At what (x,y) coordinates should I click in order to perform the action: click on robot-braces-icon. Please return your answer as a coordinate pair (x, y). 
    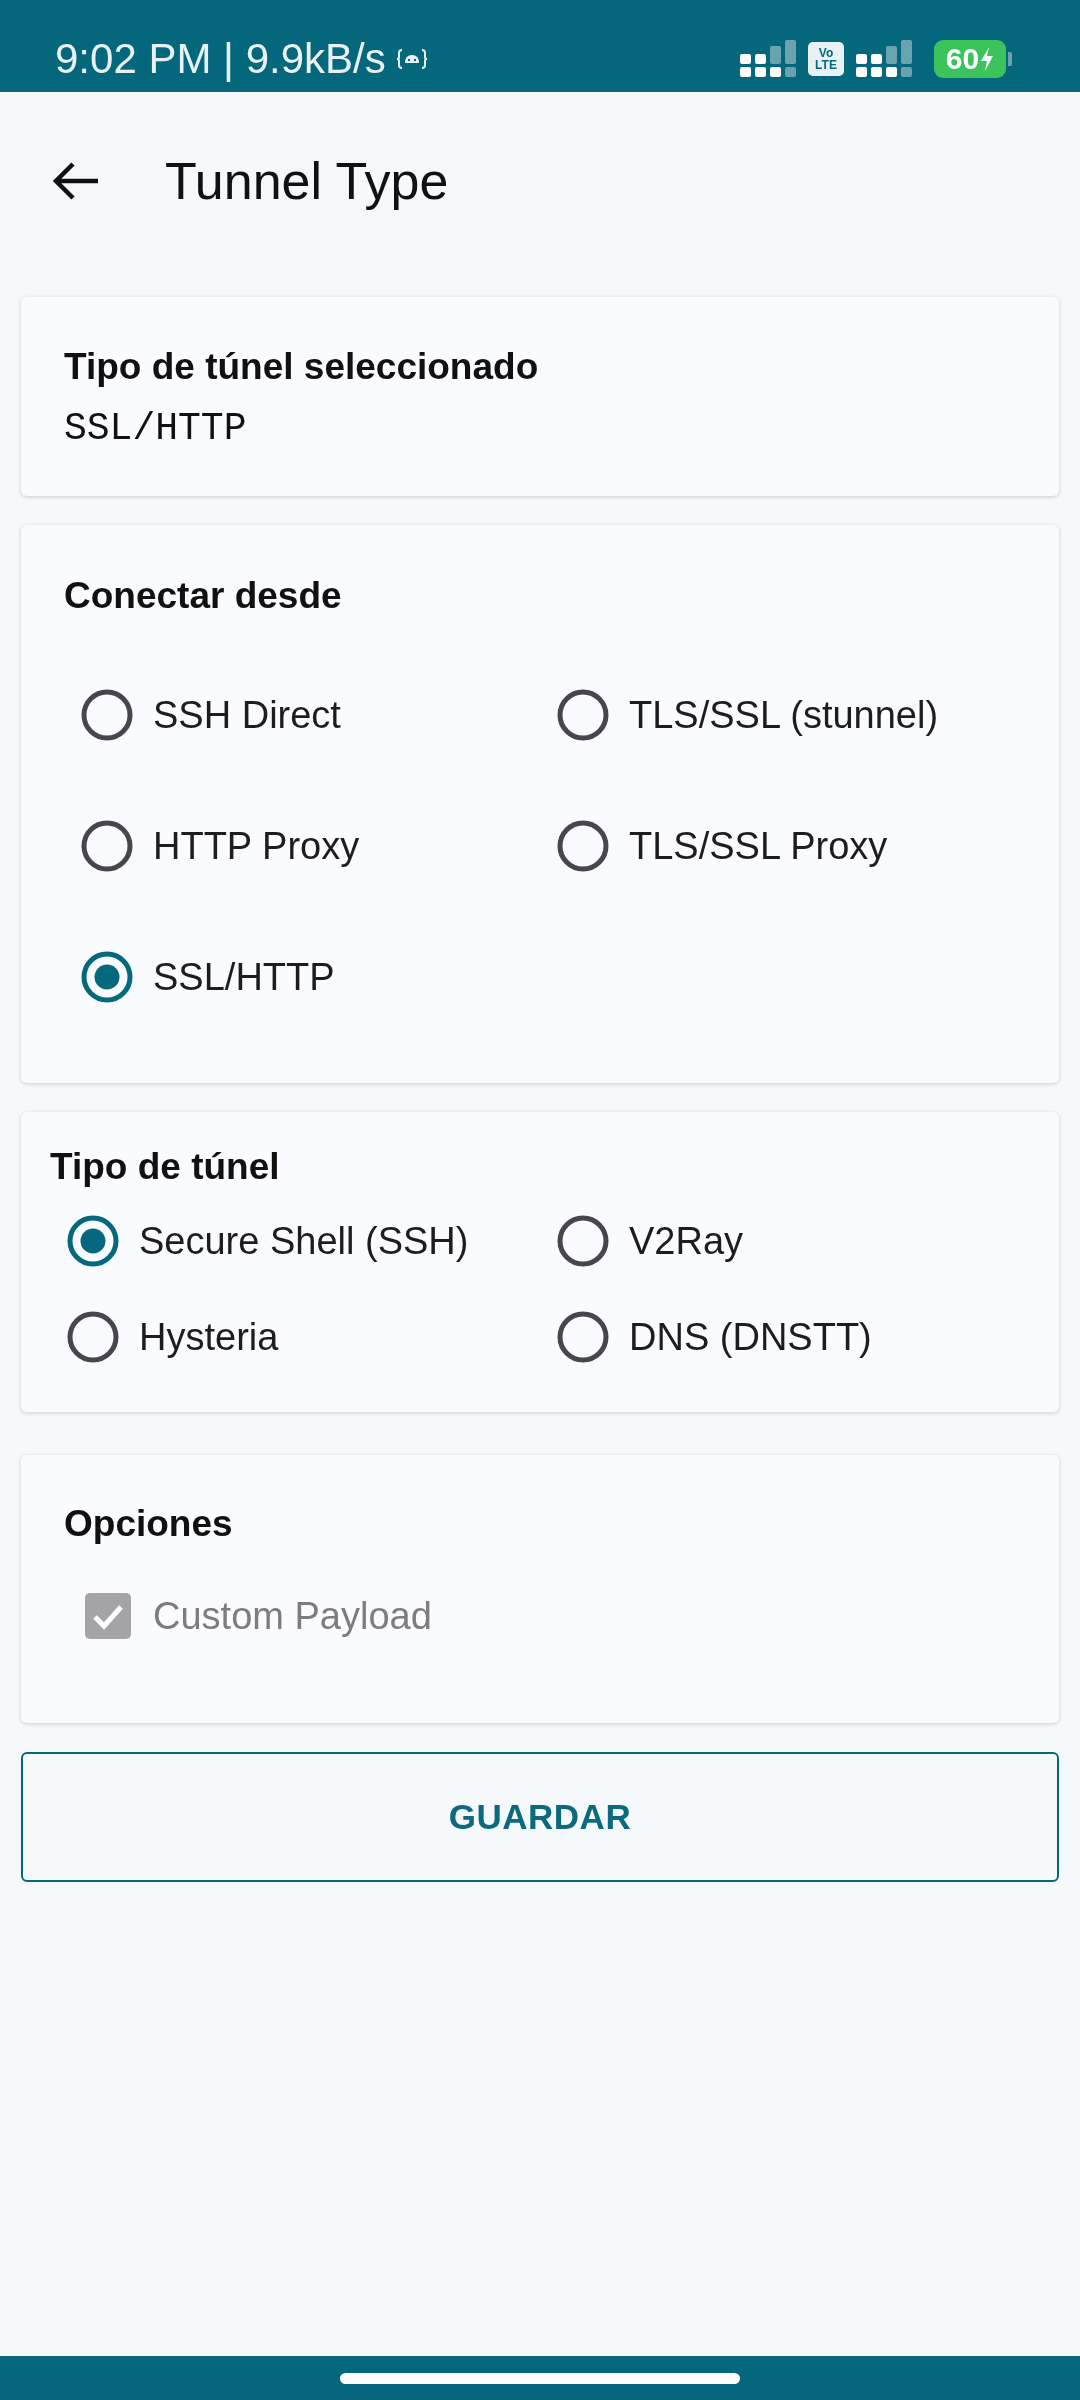
    Looking at the image, I should click on (411, 59).